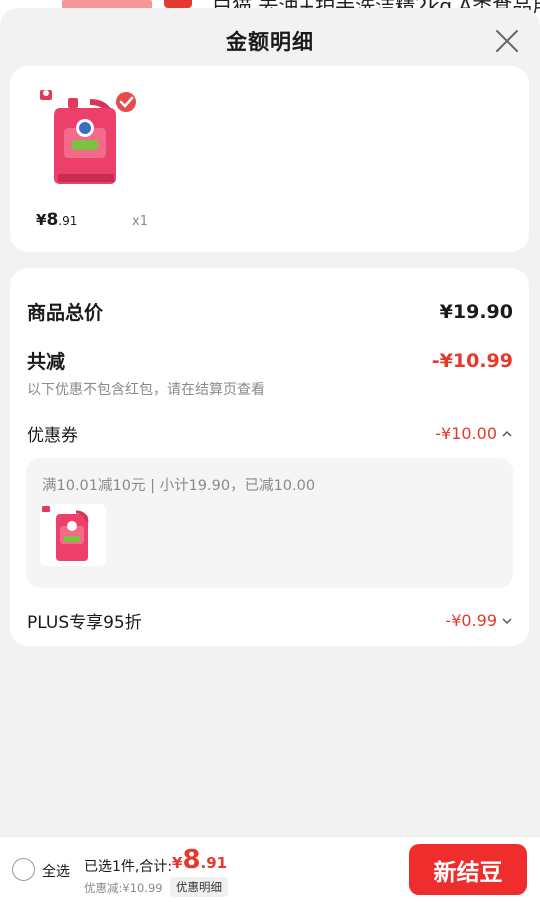  I want to click on reduction-value: -¥10.99, so click(472, 360).